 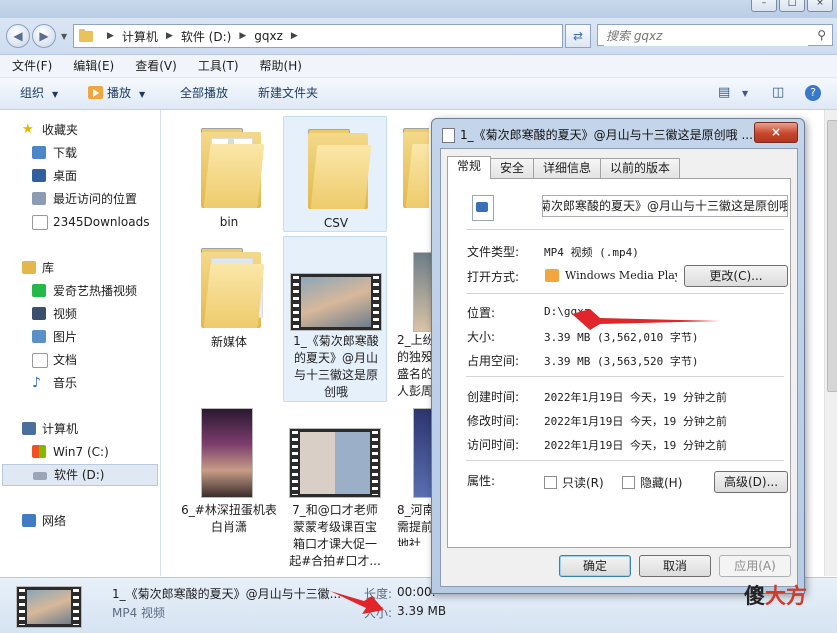 I want to click on file-label: 2_上纷, so click(x=415, y=340).